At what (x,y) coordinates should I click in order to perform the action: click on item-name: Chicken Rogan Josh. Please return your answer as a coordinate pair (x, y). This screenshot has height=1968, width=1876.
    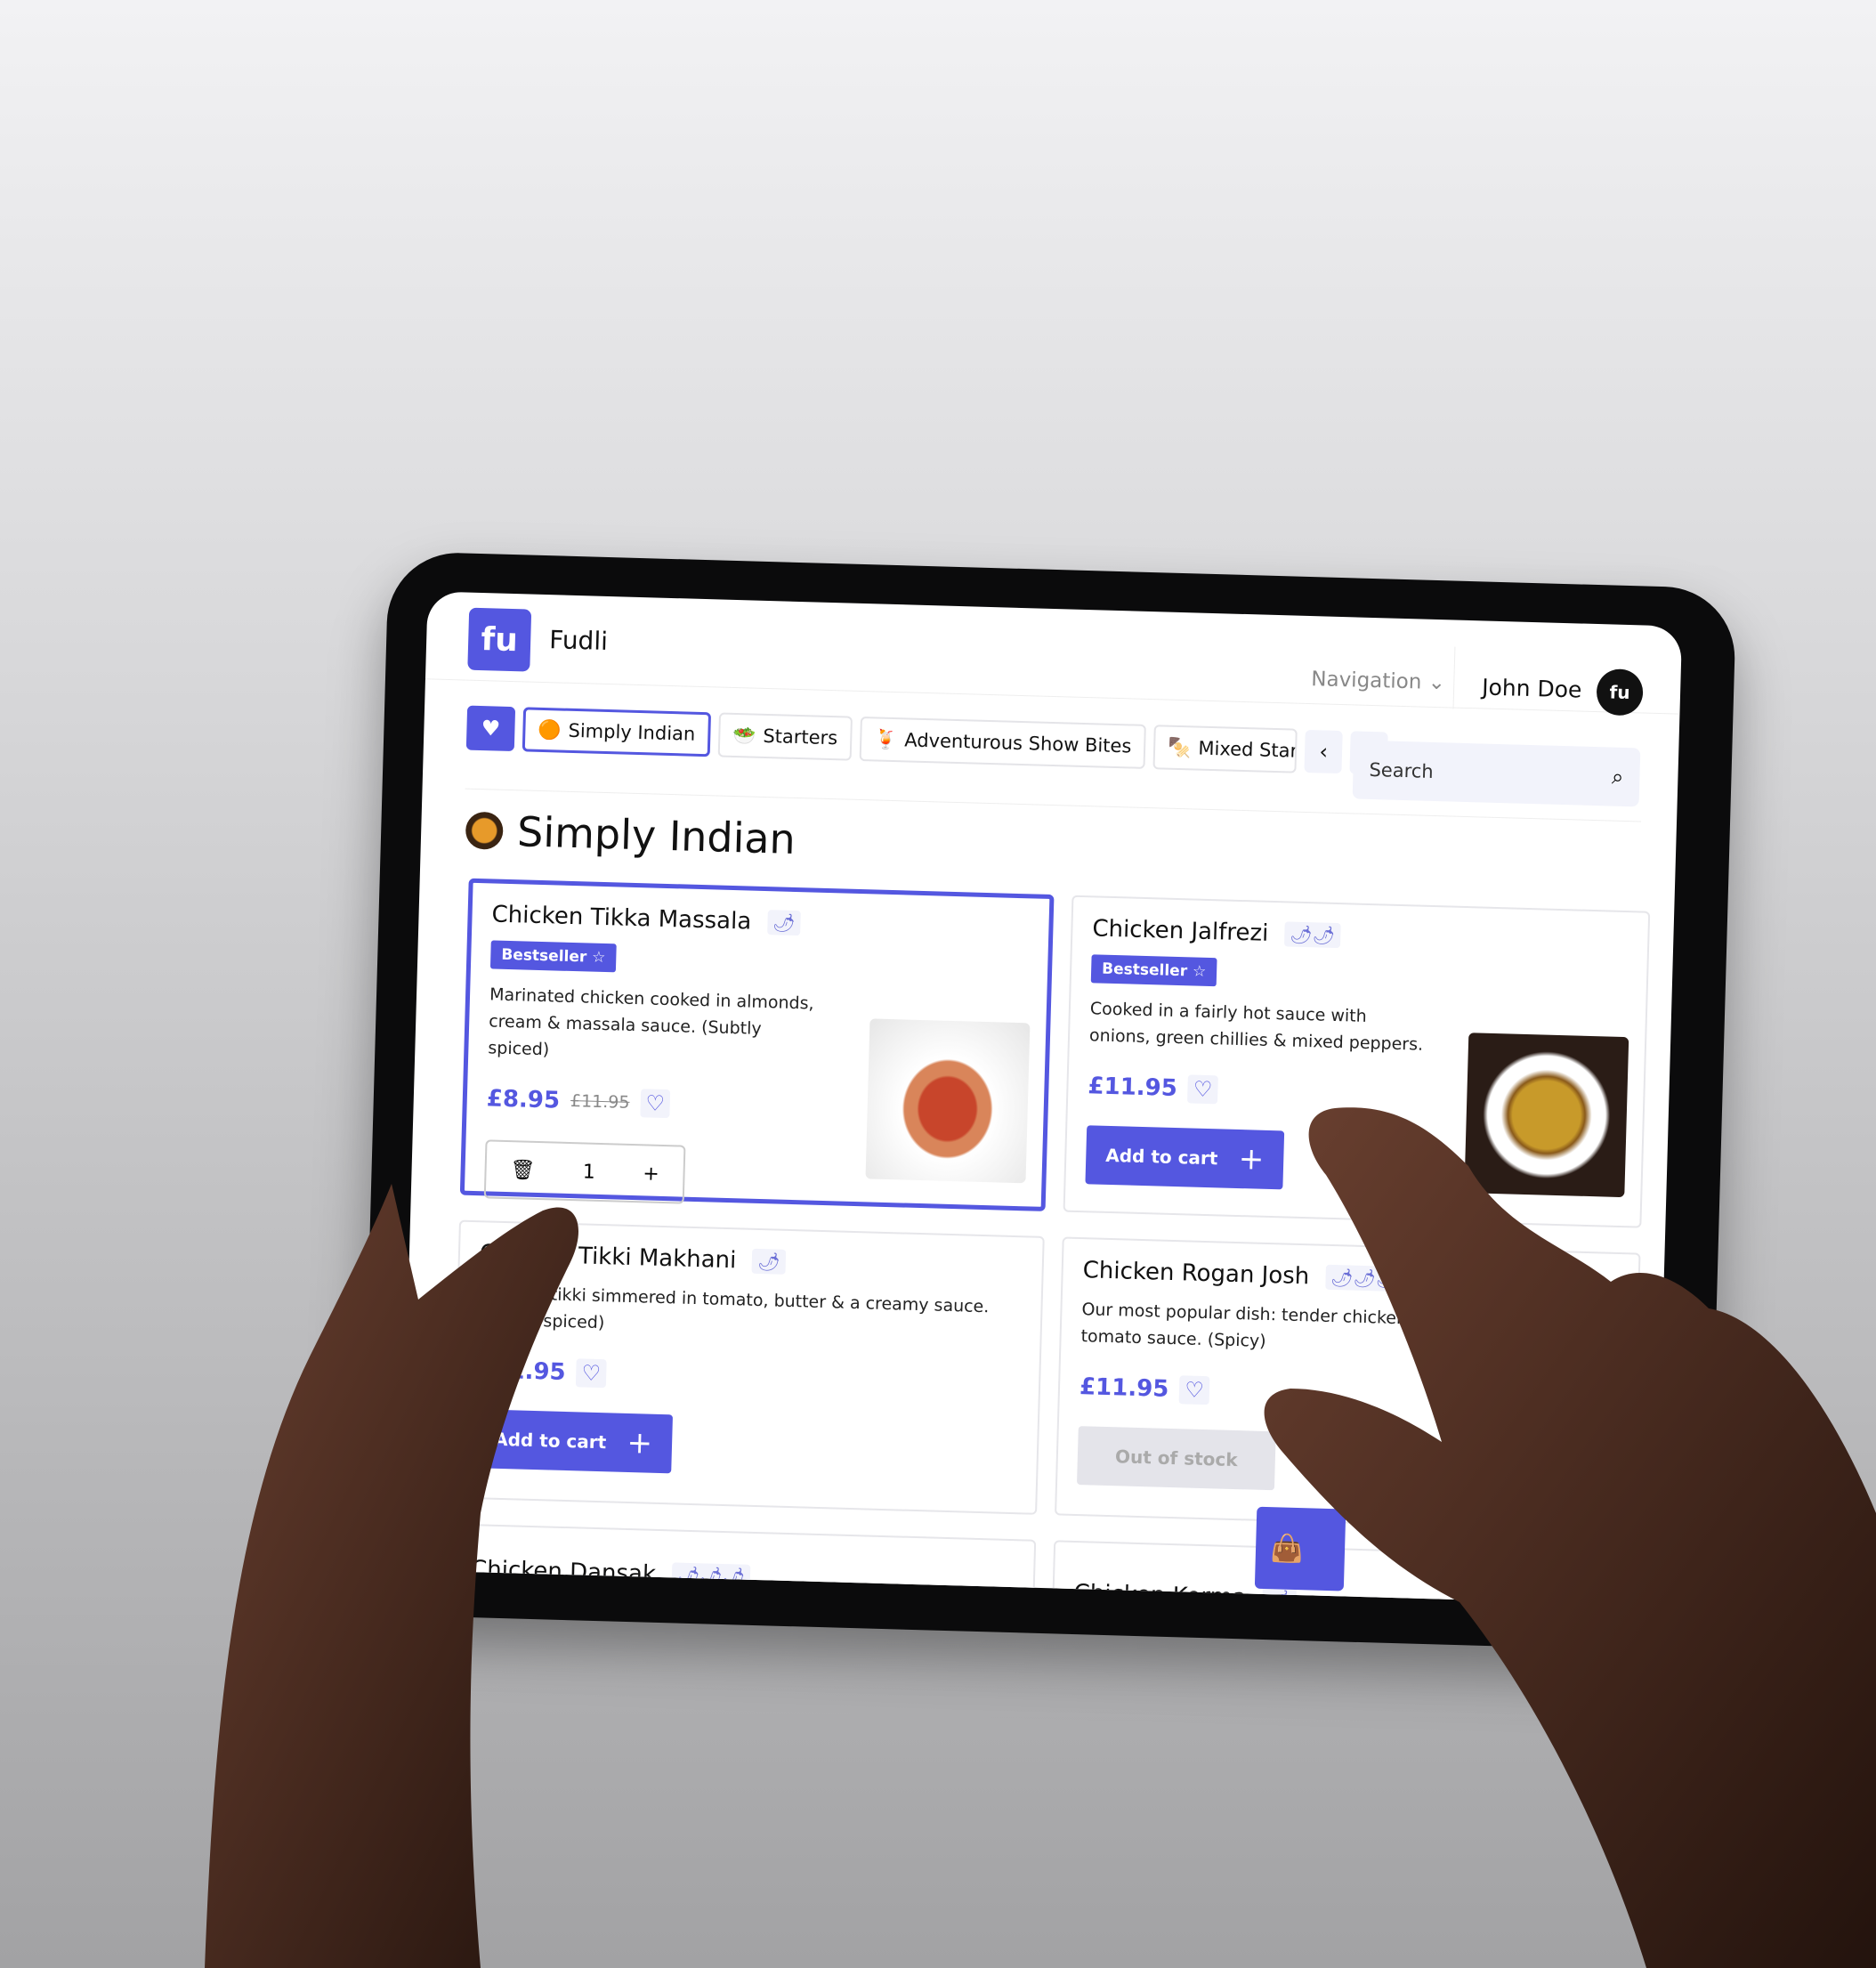
    Looking at the image, I should click on (1196, 1274).